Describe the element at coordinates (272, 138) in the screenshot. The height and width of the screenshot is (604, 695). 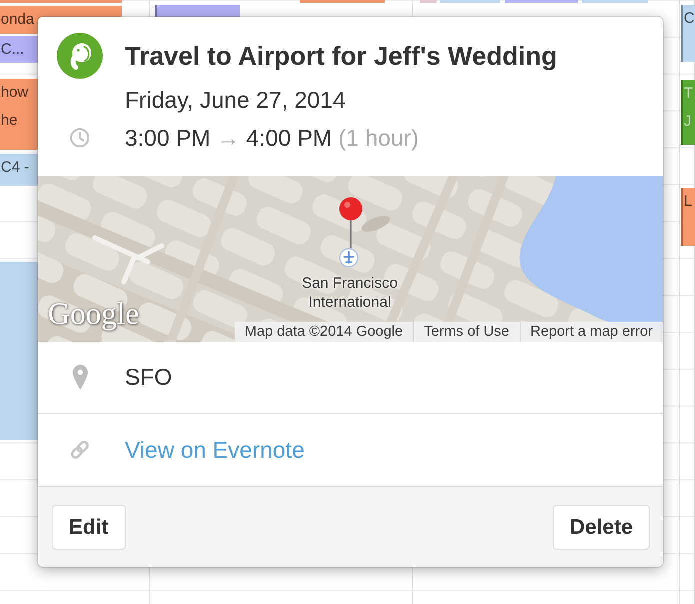
I see `event-time: 3:00 PM → 4:00 PM (1 hour)` at that location.